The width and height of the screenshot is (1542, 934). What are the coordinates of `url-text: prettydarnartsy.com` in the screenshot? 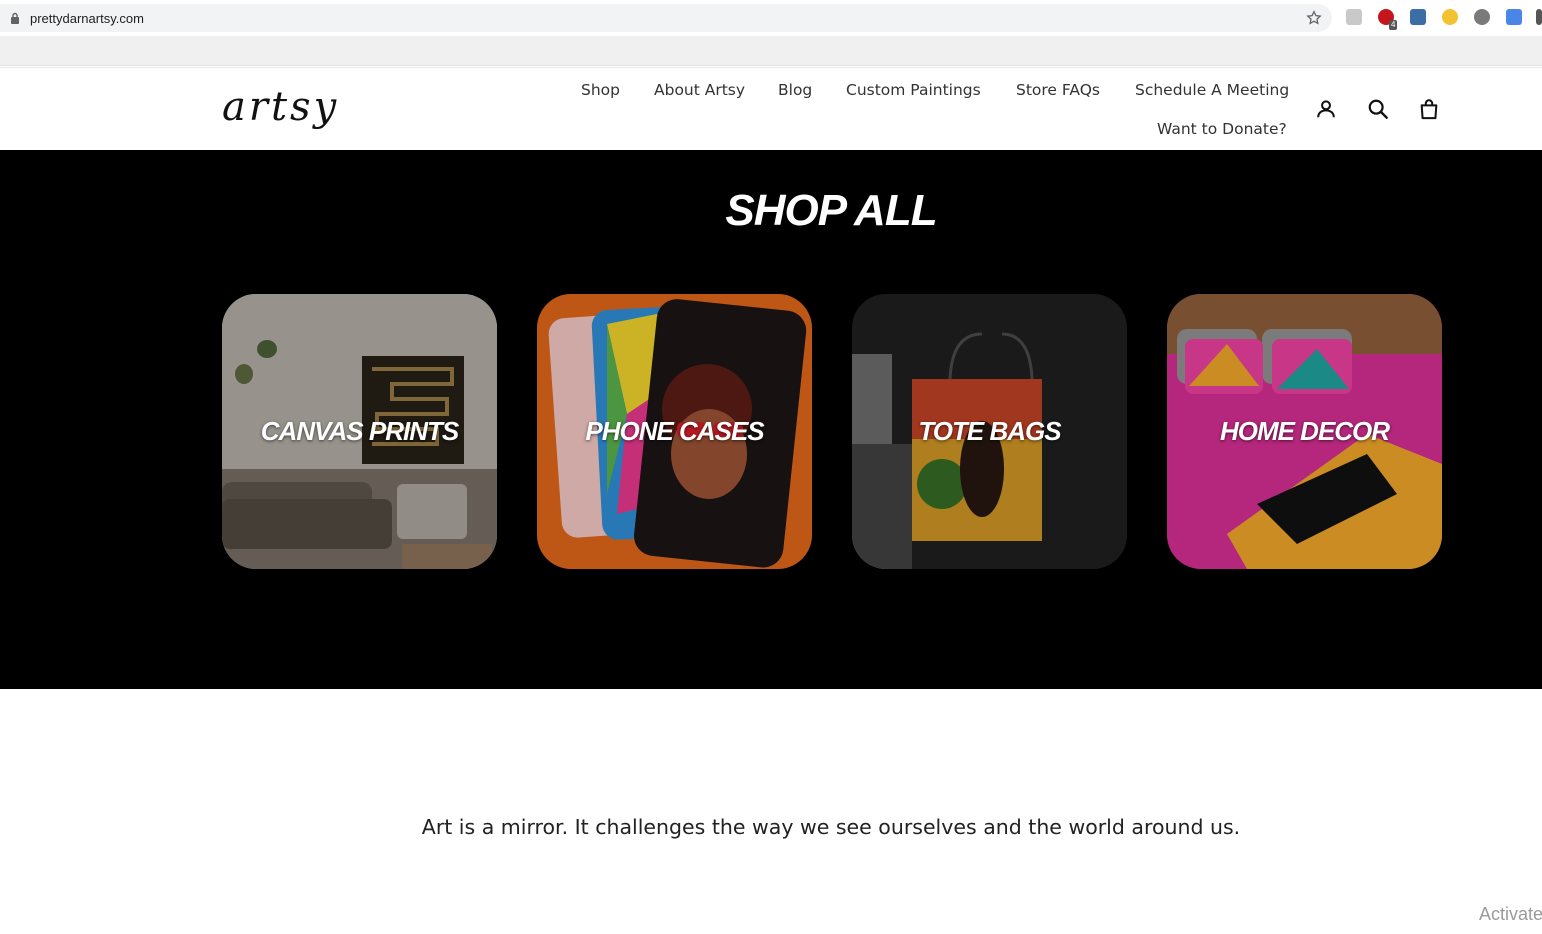 It's located at (87, 18).